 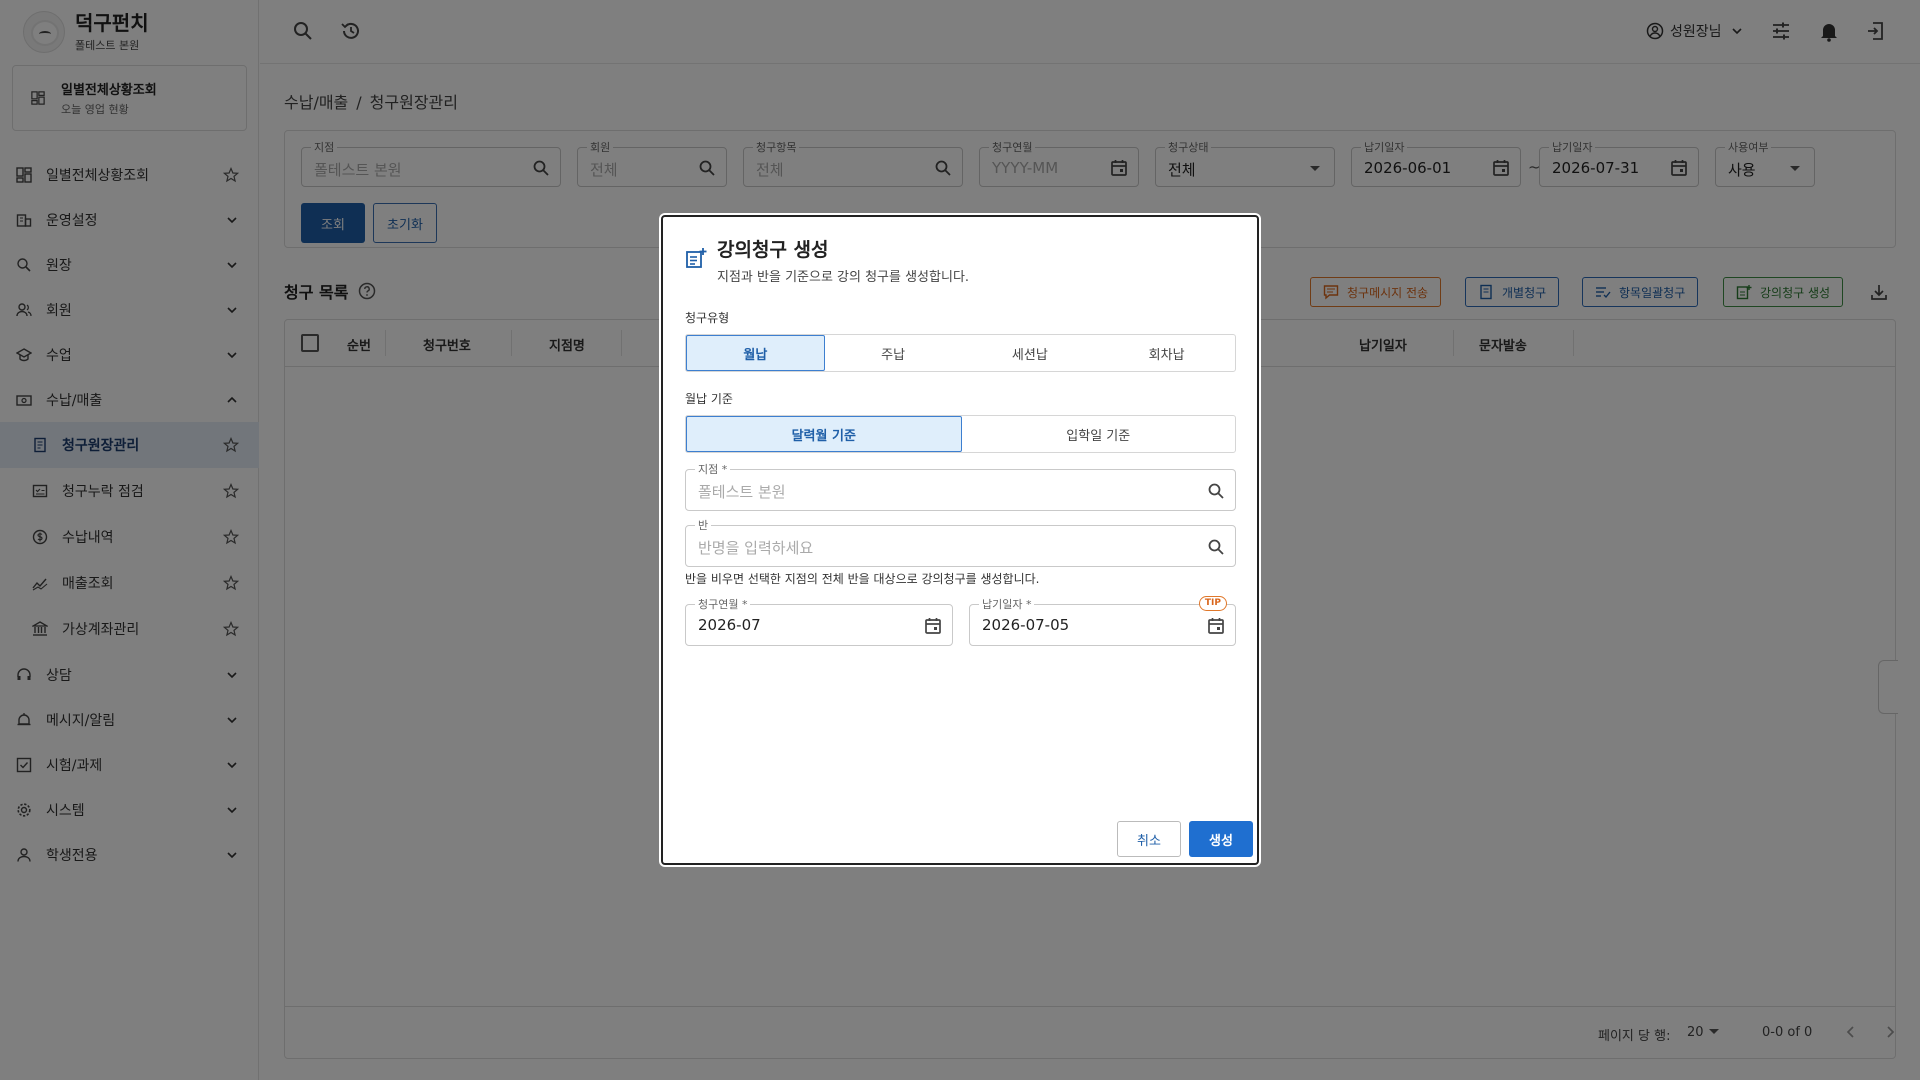 I want to click on billing-type-toggle: 월납 주납 세션납 회차납, so click(x=960, y=353).